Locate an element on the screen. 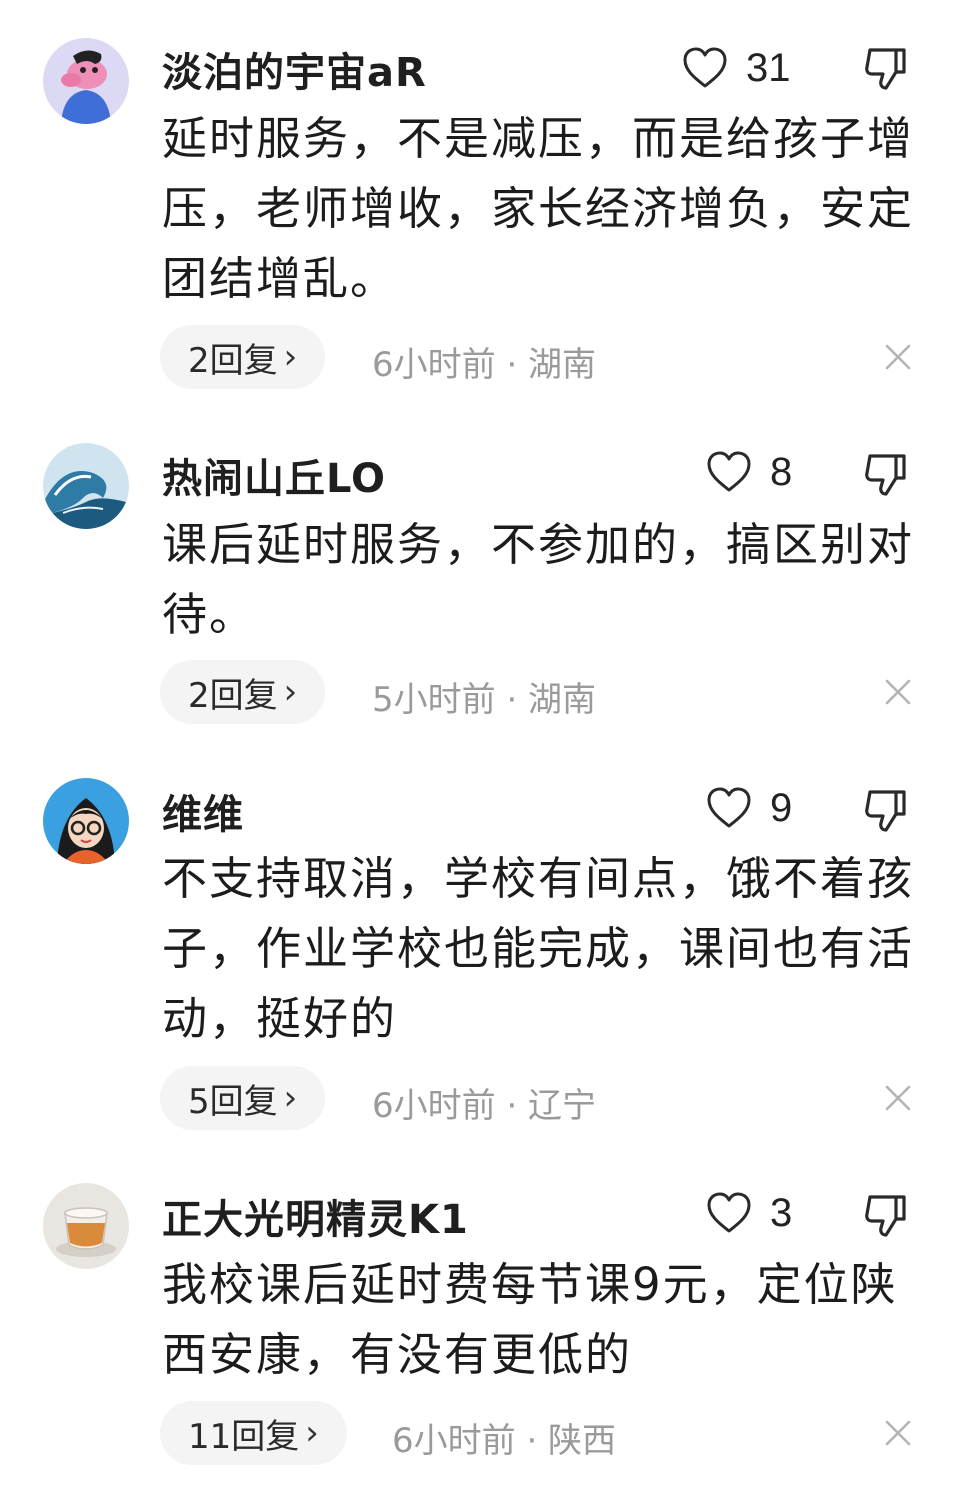 The image size is (960, 1491). pink-cartoon-avatar-icon is located at coordinates (86, 81).